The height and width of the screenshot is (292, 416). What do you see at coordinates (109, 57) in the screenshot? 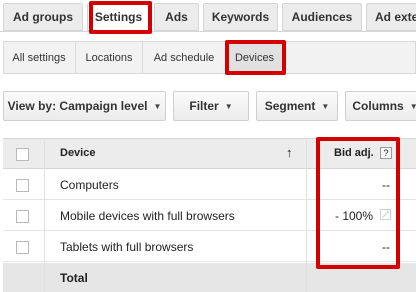
I see `subtab-locations: Locations` at bounding box center [109, 57].